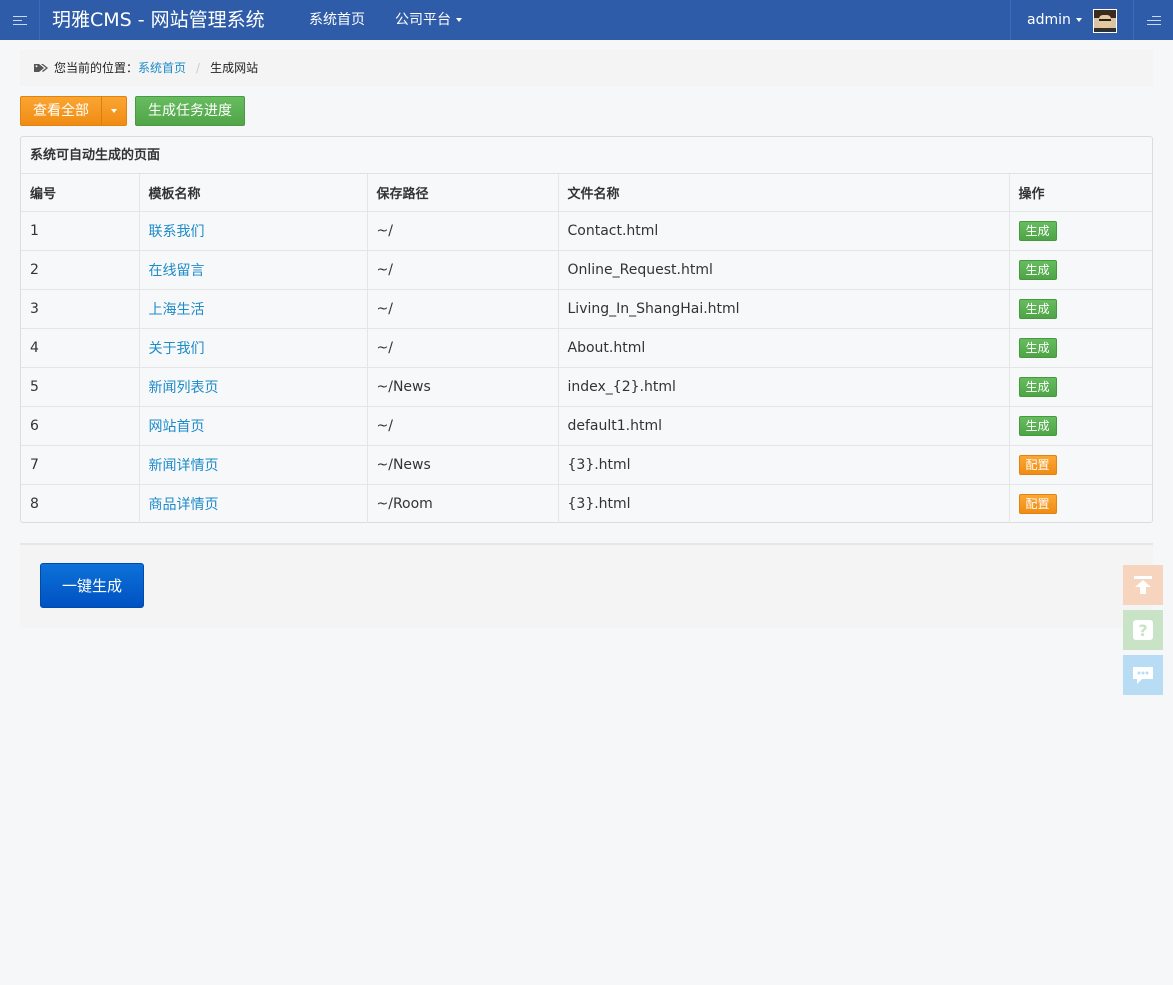 The width and height of the screenshot is (1173, 985). I want to click on row-id: 5, so click(80, 387).